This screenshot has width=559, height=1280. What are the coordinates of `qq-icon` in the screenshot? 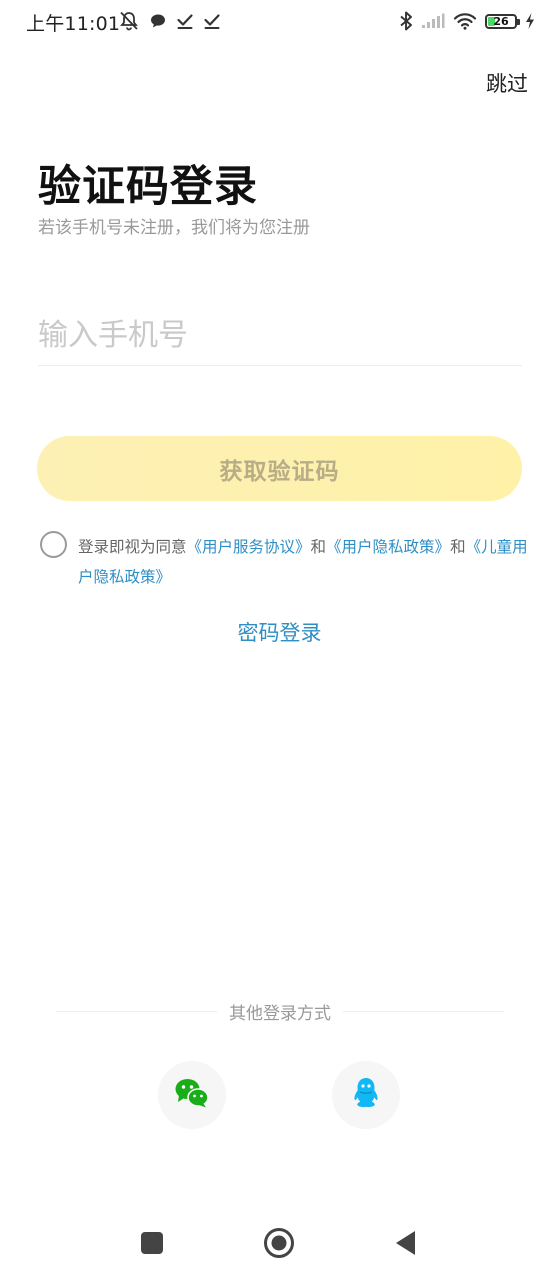 It's located at (366, 1095).